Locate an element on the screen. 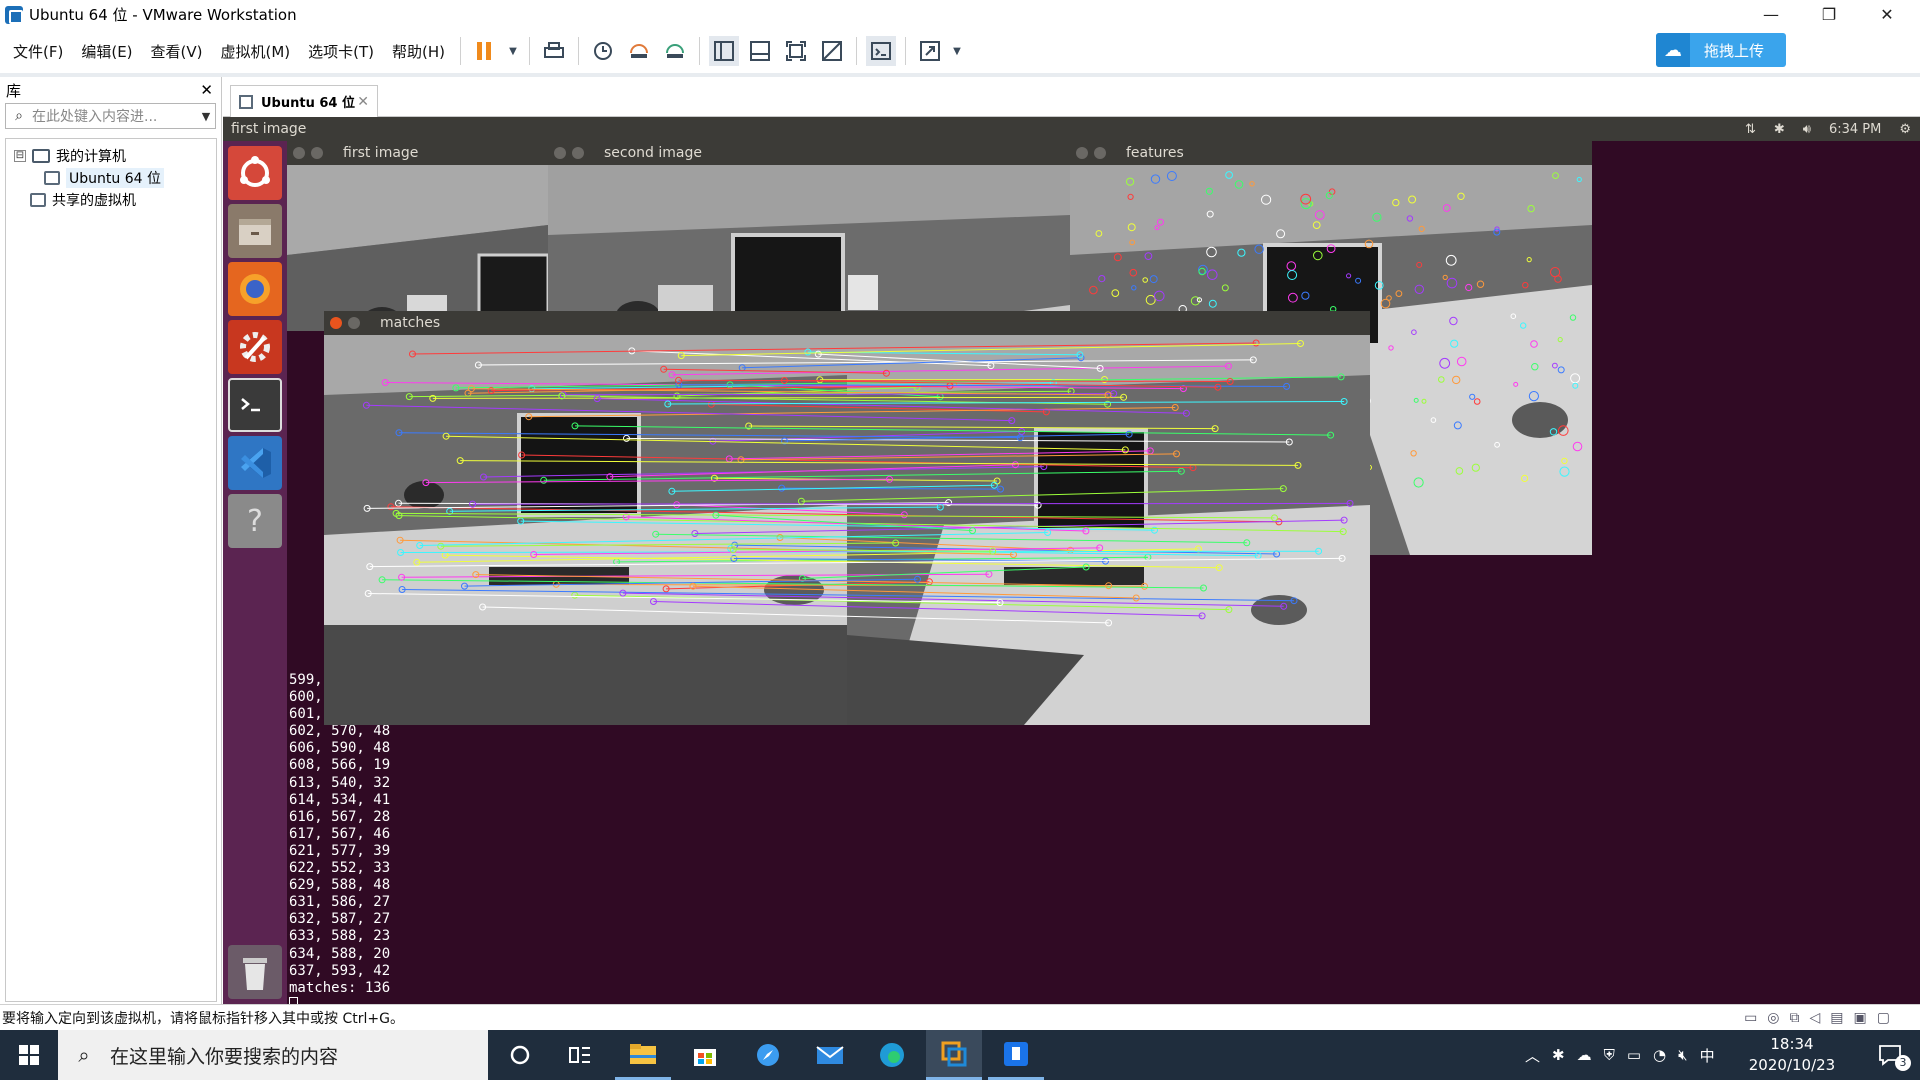 The image size is (1920, 1080). tree-item-shared-vms: 共享的虚拟机 is located at coordinates (111, 200).